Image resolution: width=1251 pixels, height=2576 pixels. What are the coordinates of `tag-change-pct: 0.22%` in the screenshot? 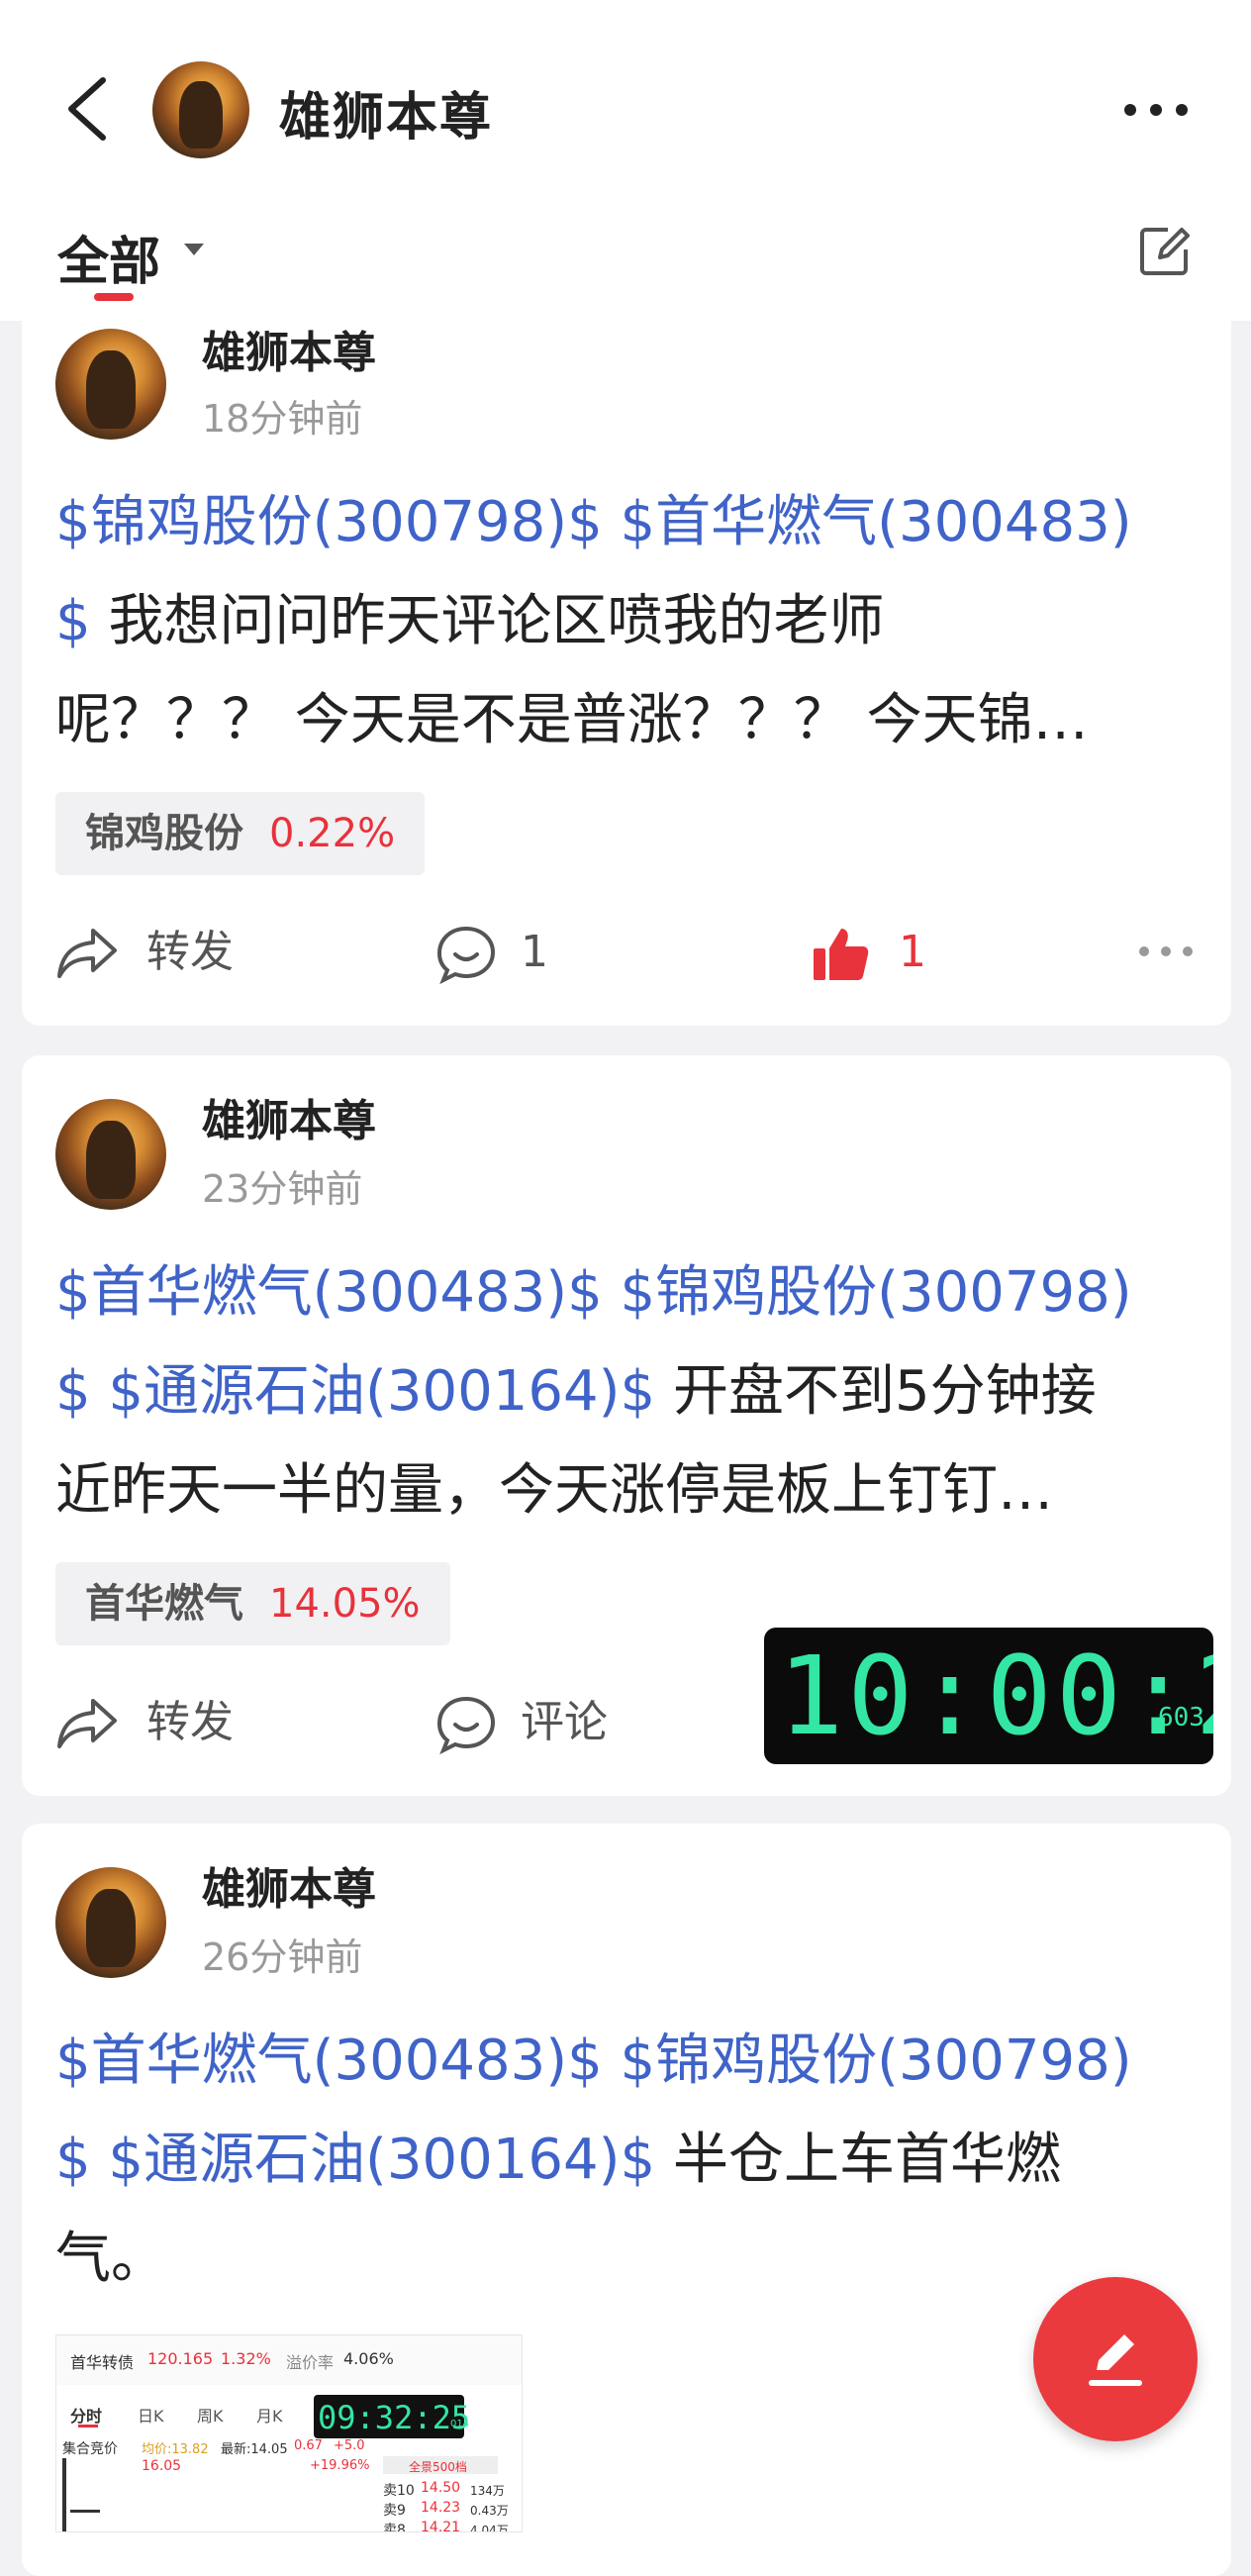 It's located at (332, 834).